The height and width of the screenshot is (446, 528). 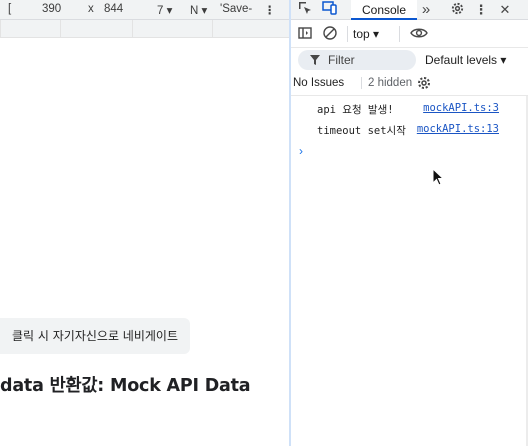 I want to click on issues-bar: No Issues 2 hidden, so click(x=409, y=84).